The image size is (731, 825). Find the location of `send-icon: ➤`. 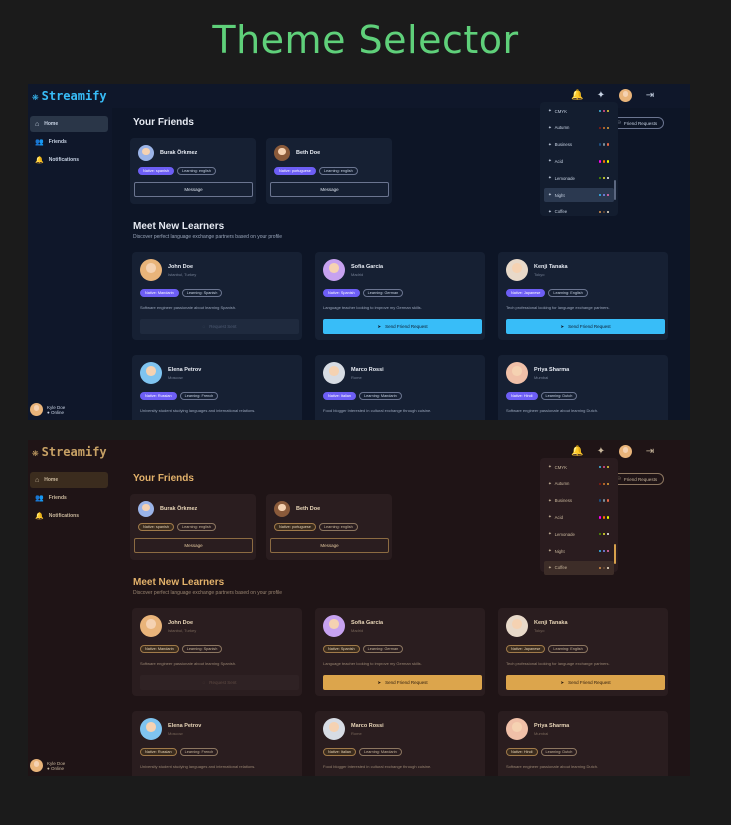

send-icon: ➤ is located at coordinates (562, 326).